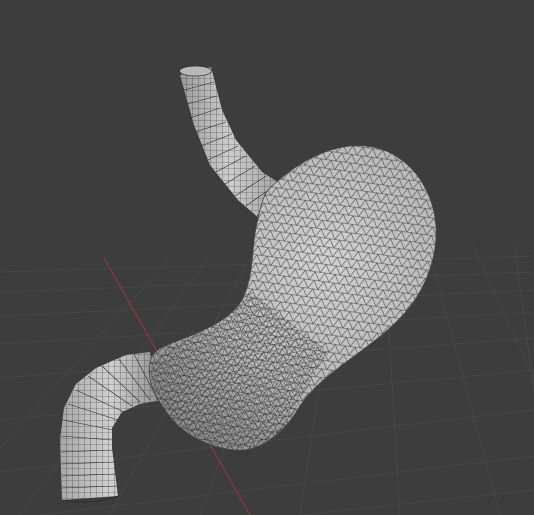 Image resolution: width=534 pixels, height=515 pixels. I want to click on duodenum-tube, so click(111, 427).